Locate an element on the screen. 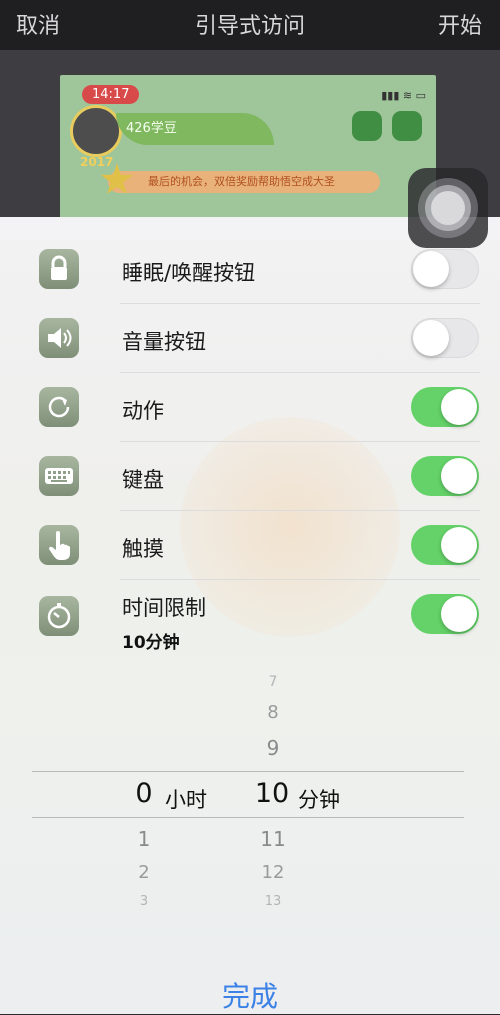 This screenshot has width=500, height=1015. lock-icon is located at coordinates (59, 269).